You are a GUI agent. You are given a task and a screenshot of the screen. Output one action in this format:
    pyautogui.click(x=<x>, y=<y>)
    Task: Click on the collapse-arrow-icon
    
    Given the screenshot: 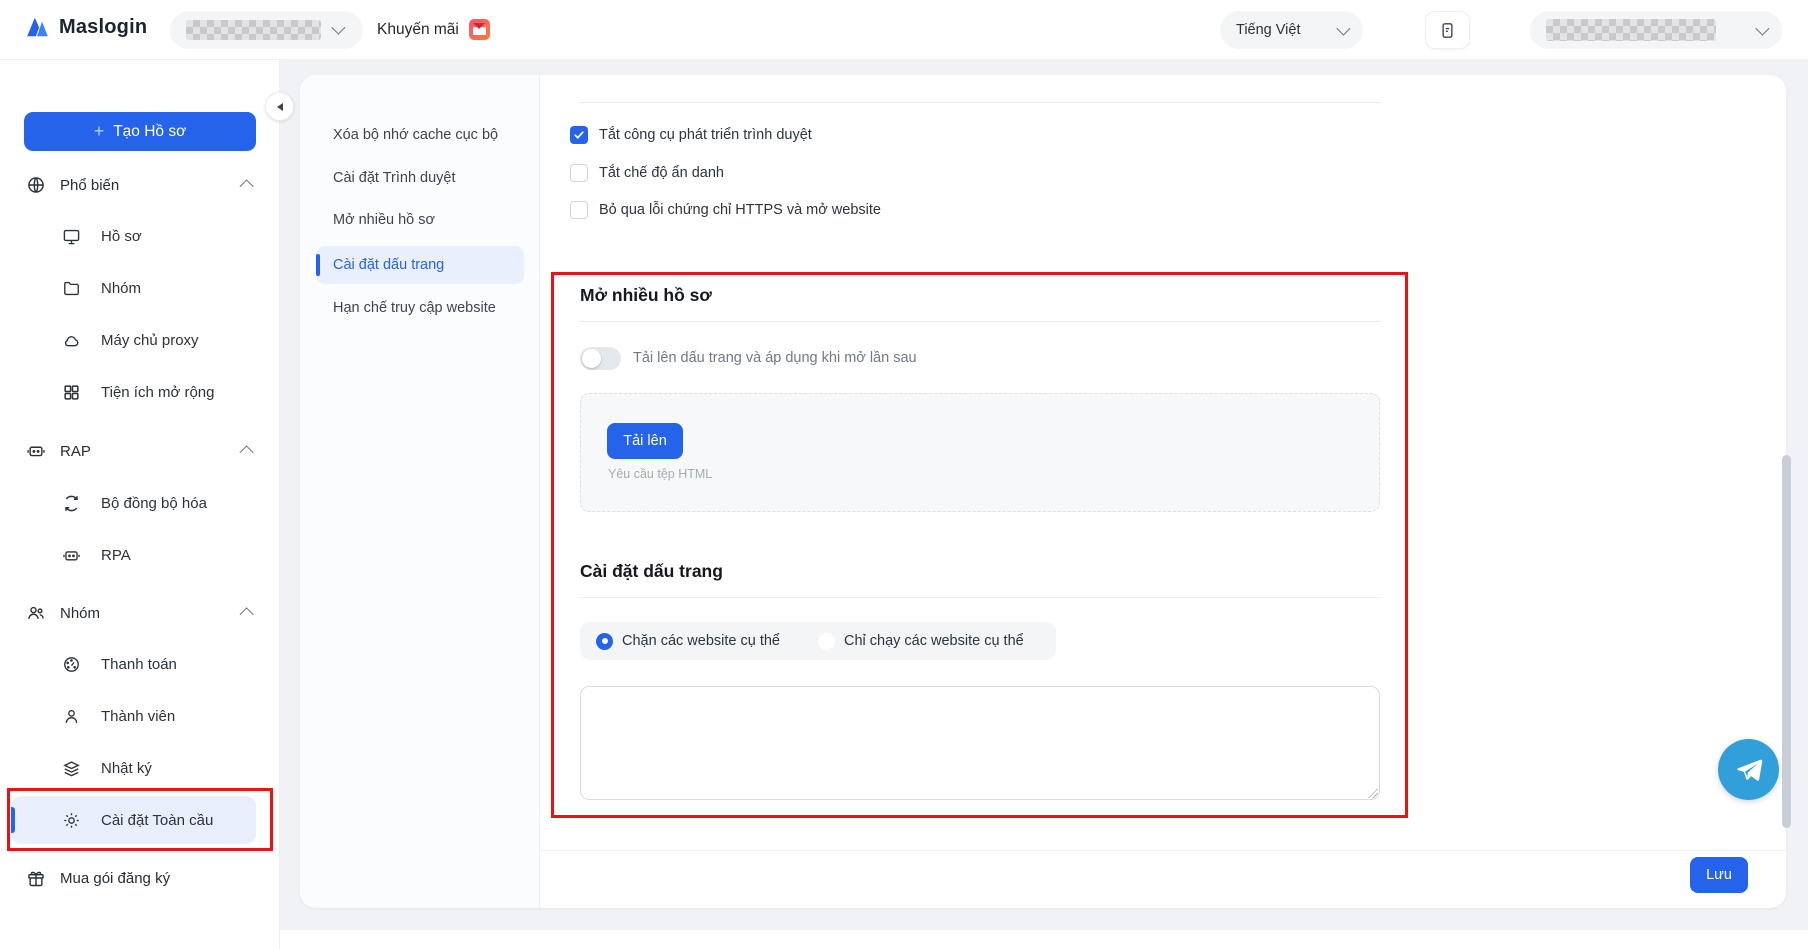 What is the action you would take?
    pyautogui.click(x=279, y=106)
    